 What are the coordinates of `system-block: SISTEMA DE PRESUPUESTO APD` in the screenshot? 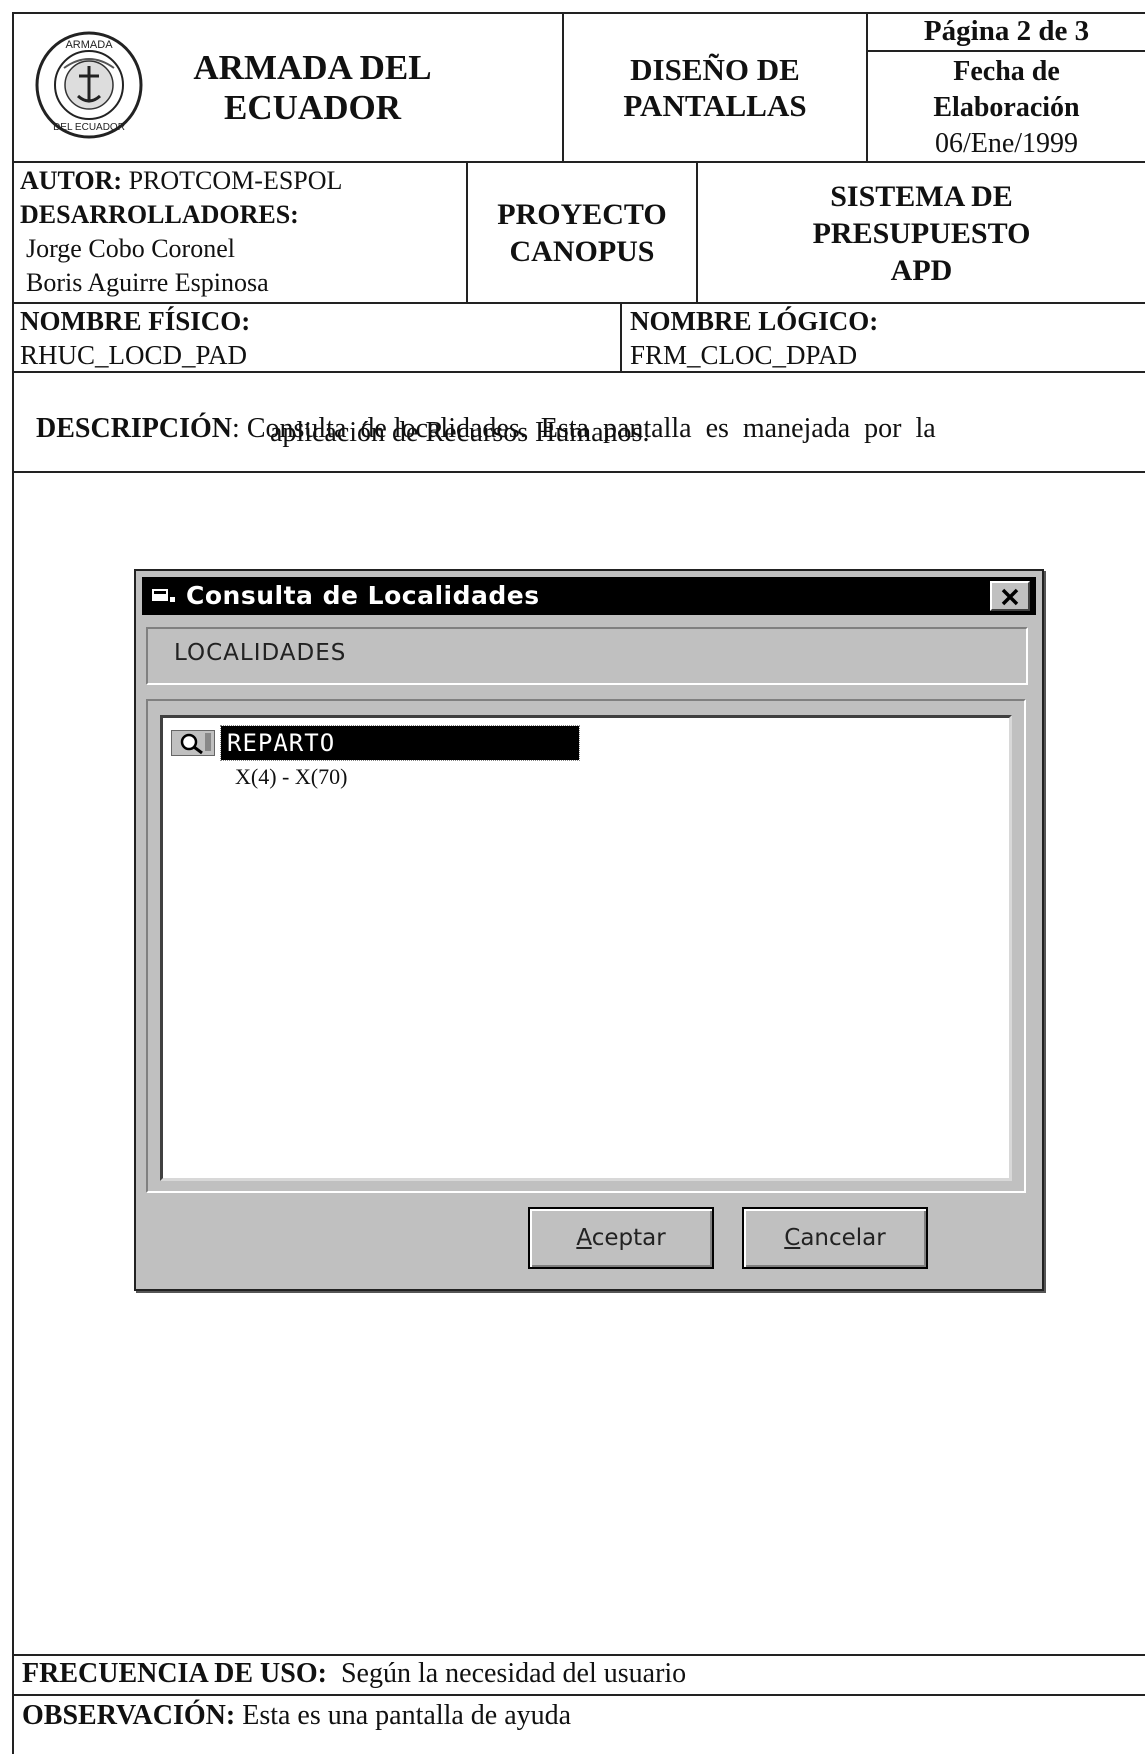 It's located at (921, 233).